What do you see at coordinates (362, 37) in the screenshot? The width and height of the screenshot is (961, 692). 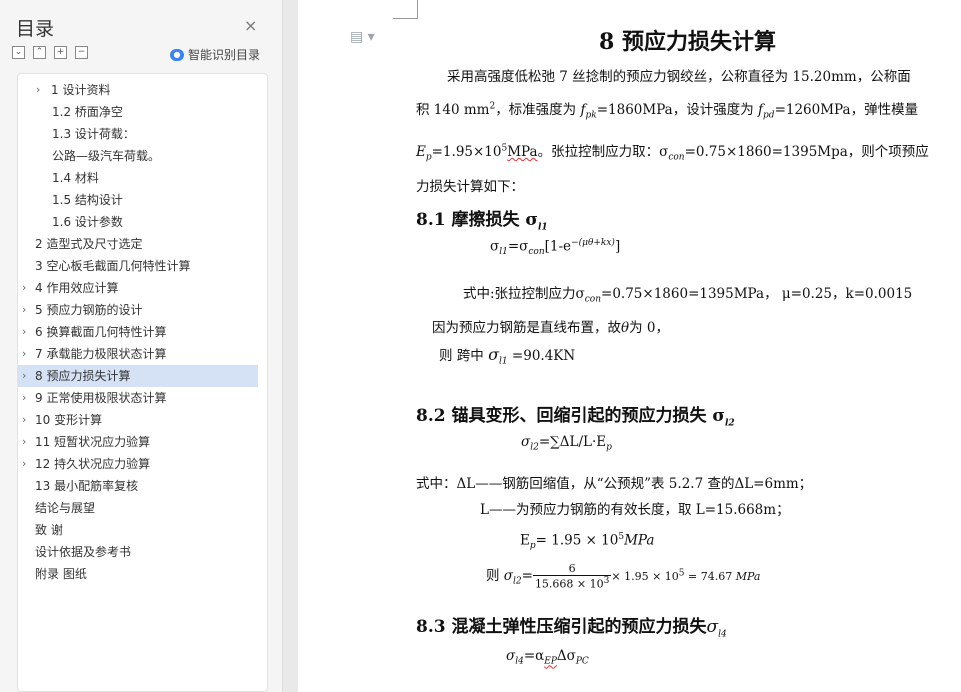 I see `document-icon: ▤ ▾` at bounding box center [362, 37].